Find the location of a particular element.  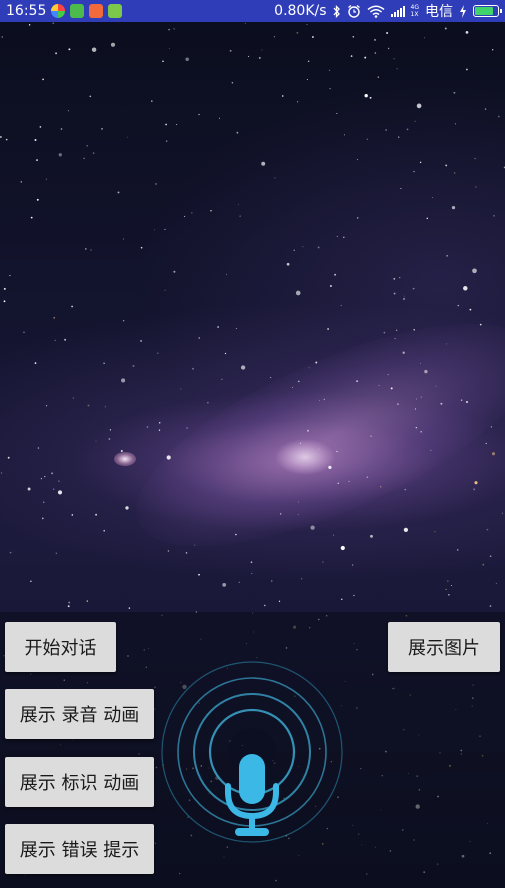

network-speed: 0.80K/s is located at coordinates (300, 11).